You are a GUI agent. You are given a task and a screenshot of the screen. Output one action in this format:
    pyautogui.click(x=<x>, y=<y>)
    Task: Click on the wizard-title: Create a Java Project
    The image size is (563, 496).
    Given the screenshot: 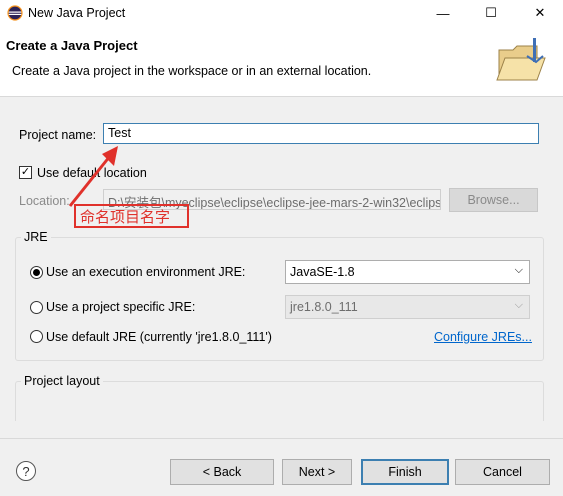 What is the action you would take?
    pyautogui.click(x=72, y=45)
    